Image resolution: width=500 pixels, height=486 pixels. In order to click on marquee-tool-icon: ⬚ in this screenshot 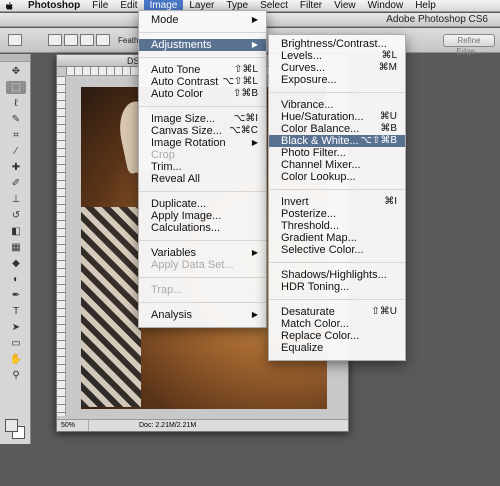, I will do `click(16, 87)`.